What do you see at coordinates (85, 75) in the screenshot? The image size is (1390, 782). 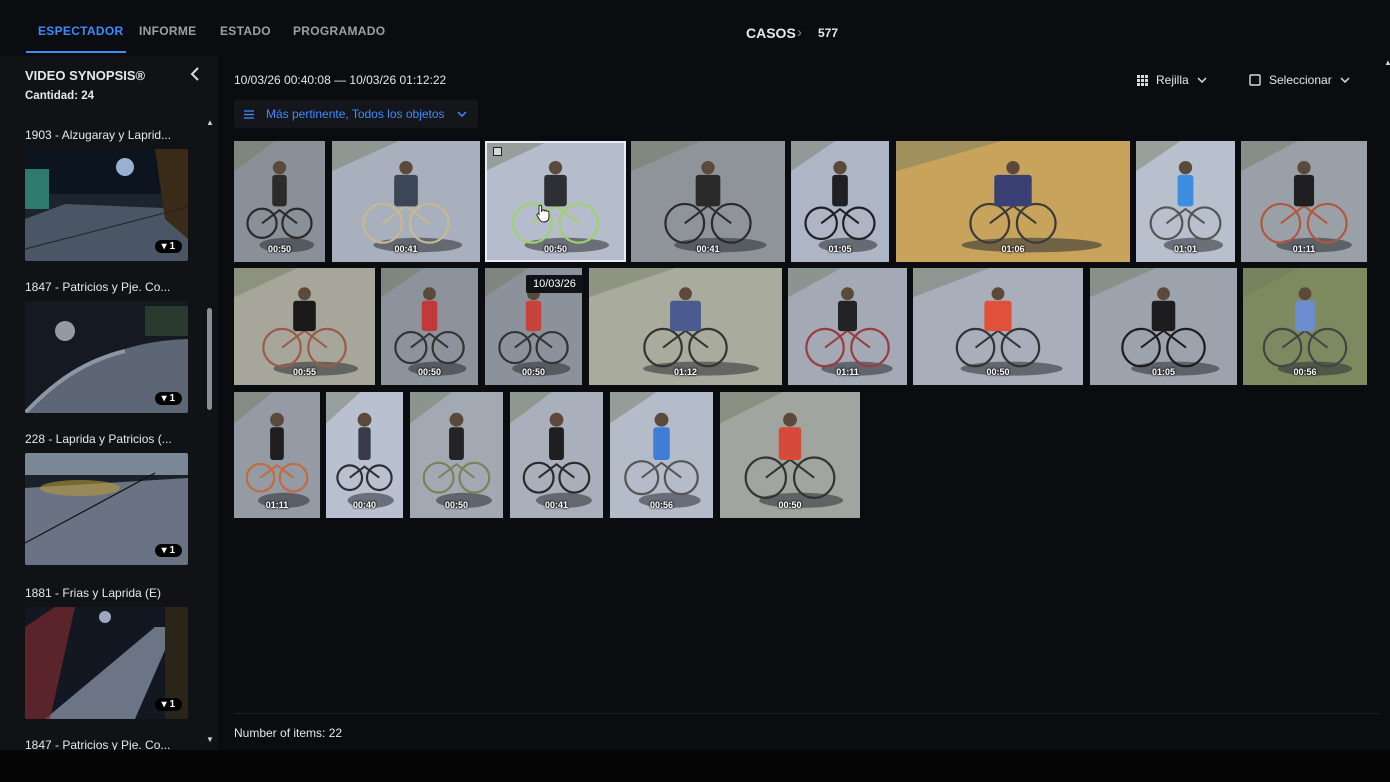 I see `sidebar-title: VIDEO SYNOPSIS®` at bounding box center [85, 75].